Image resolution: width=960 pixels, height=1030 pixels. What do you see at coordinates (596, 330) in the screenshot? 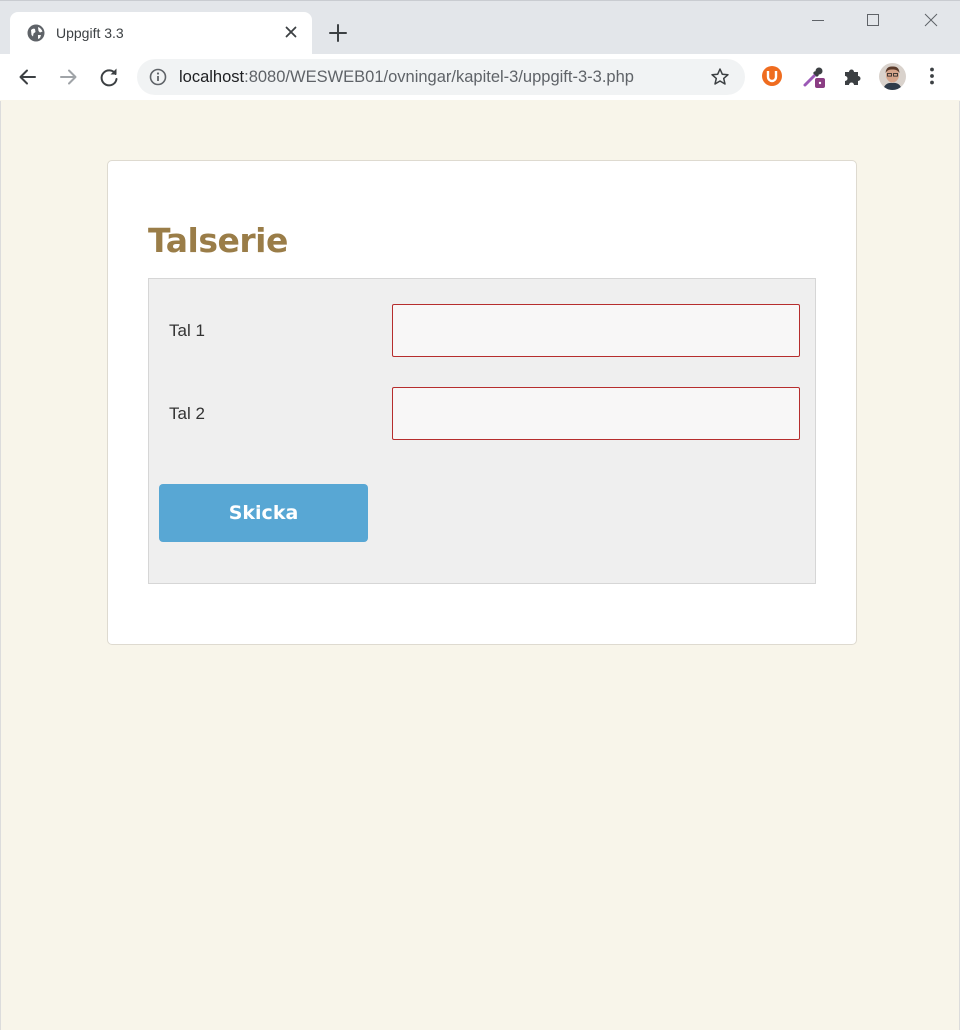
I see `tal-1-input` at bounding box center [596, 330].